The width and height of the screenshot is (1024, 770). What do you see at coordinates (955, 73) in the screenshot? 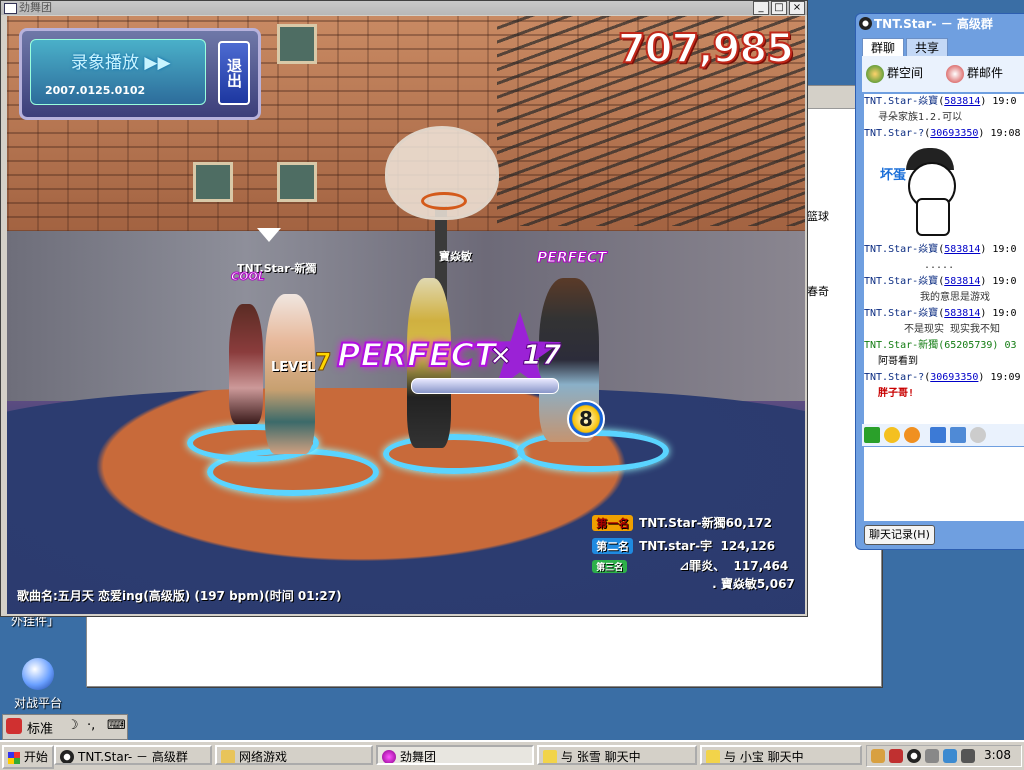
I see `group-mail-icon` at bounding box center [955, 73].